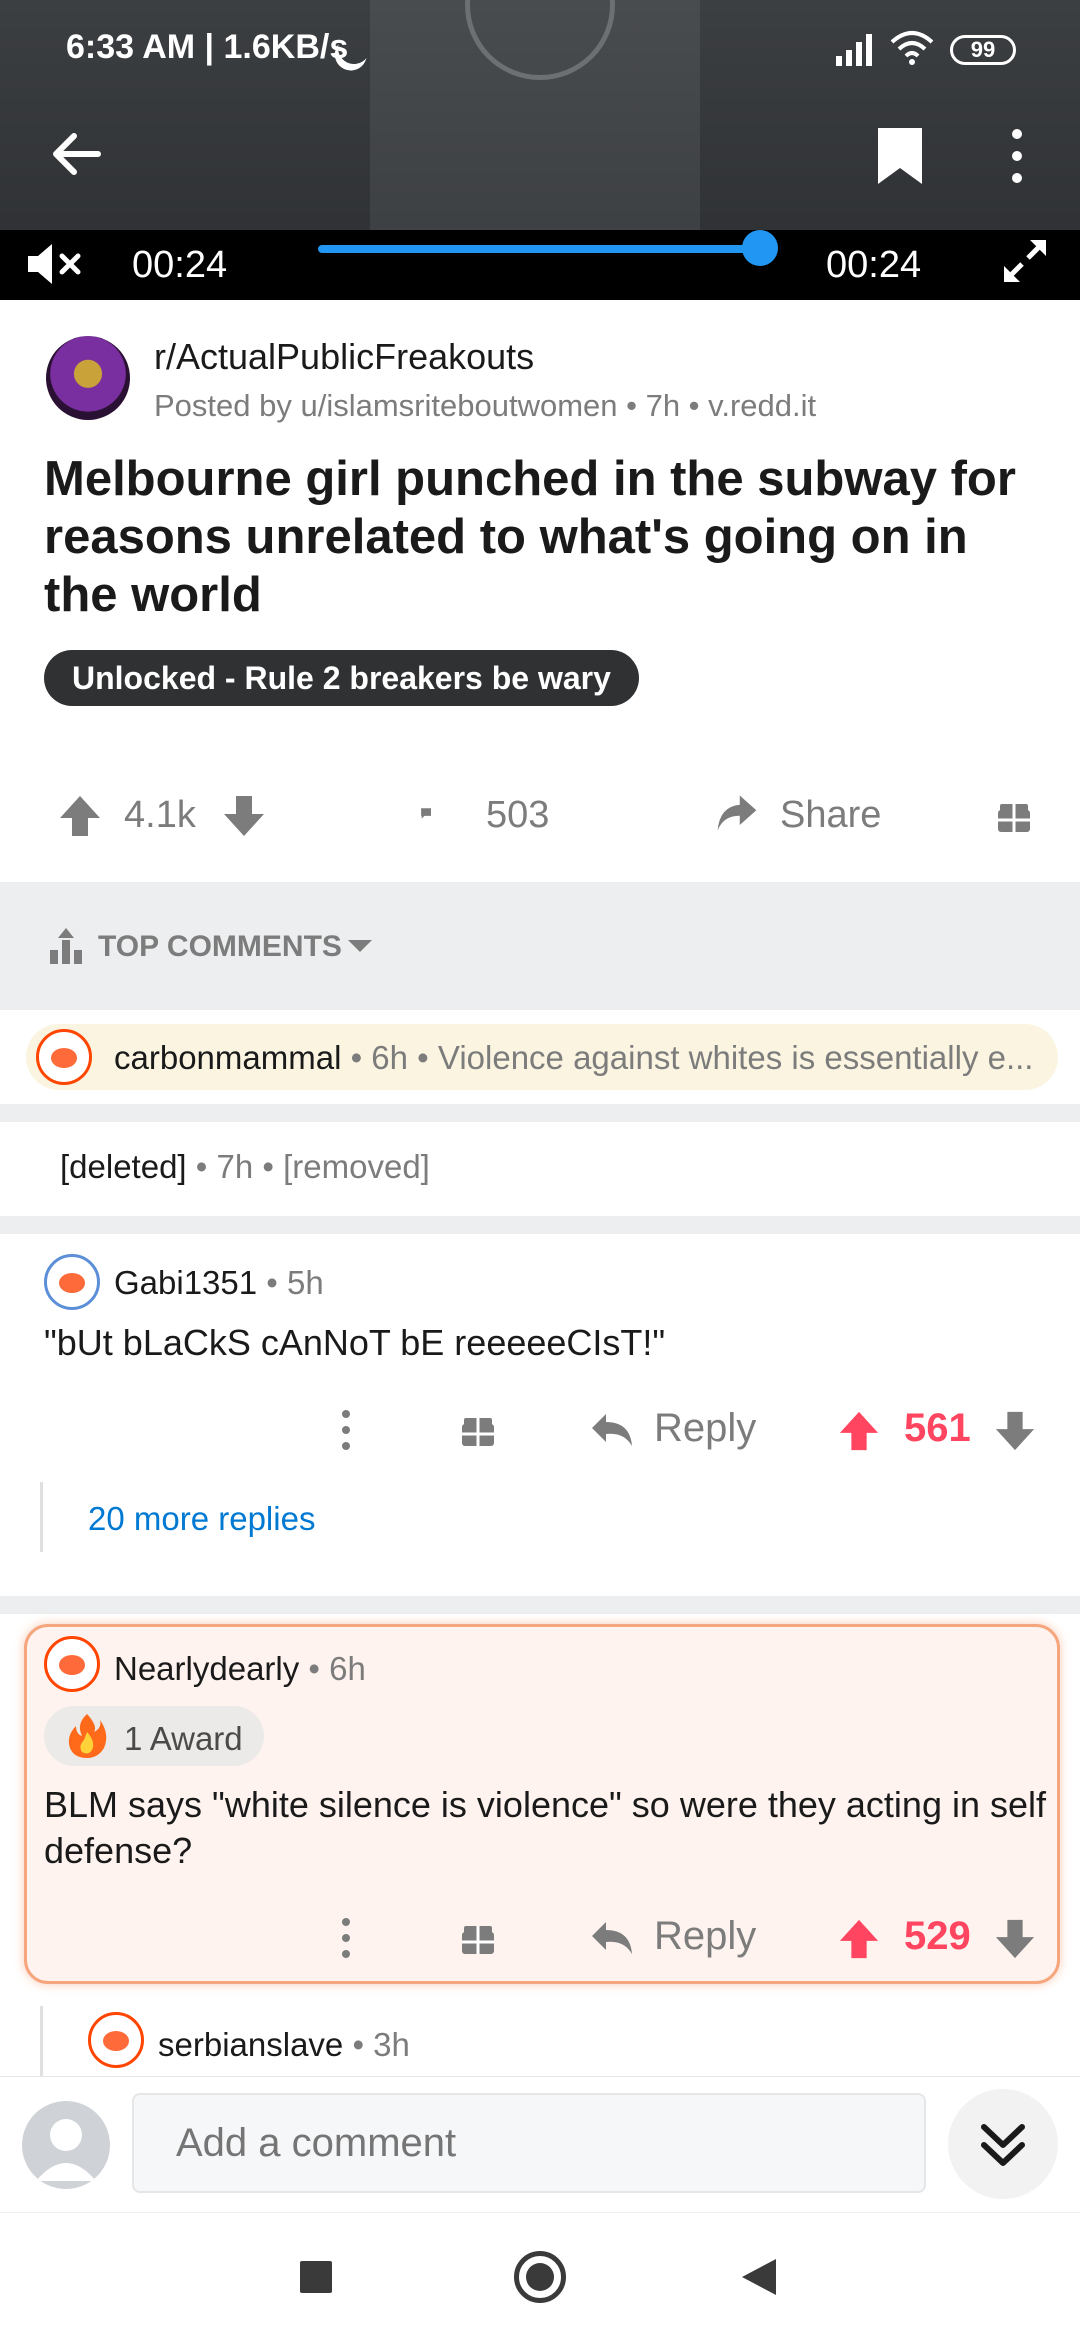  Describe the element at coordinates (540, 50) in the screenshot. I see `status-bar: 6:33 AM | 1.6KB/s 99` at that location.